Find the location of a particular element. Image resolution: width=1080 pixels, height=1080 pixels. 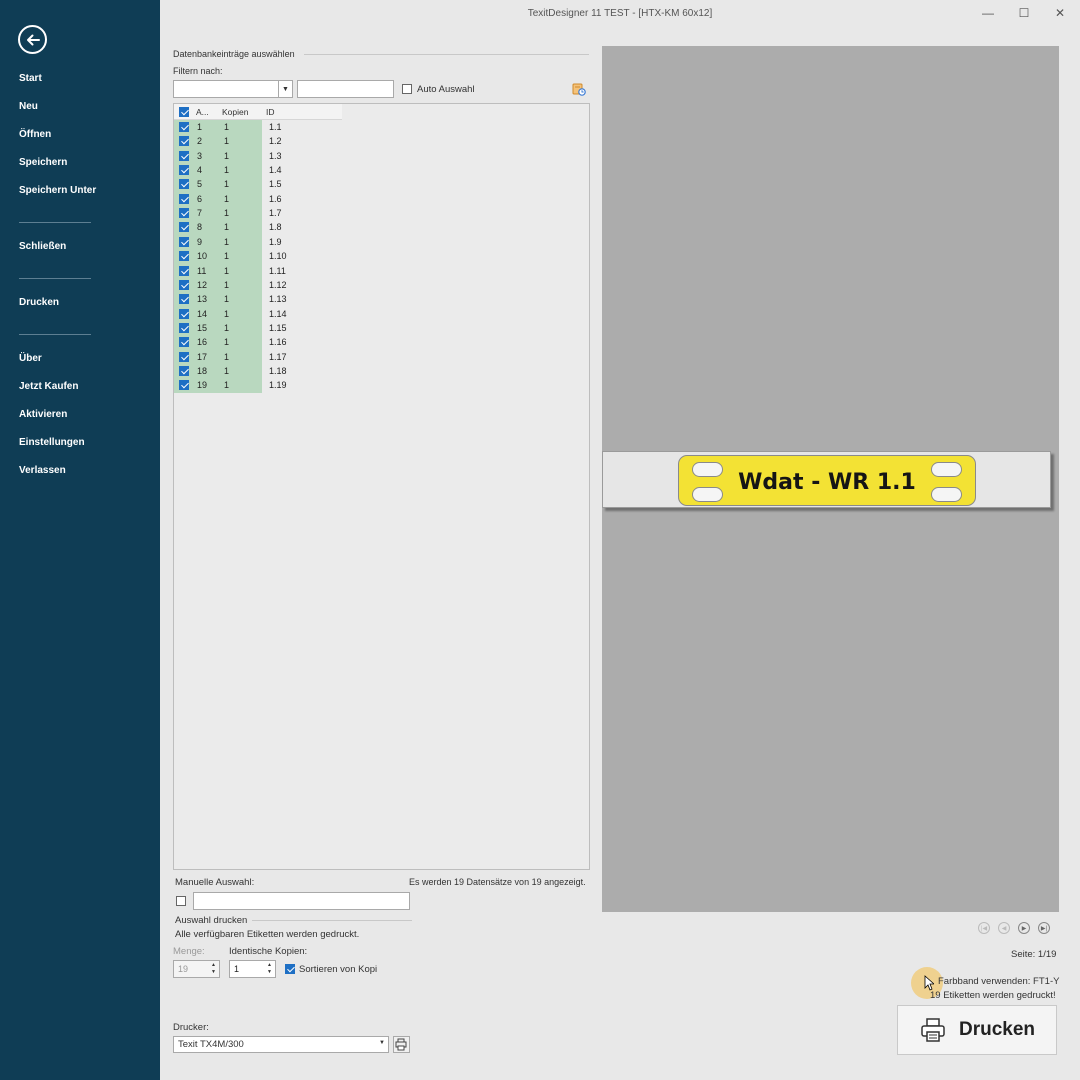

table-row: 19 1 1.19 is located at coordinates (274, 385).